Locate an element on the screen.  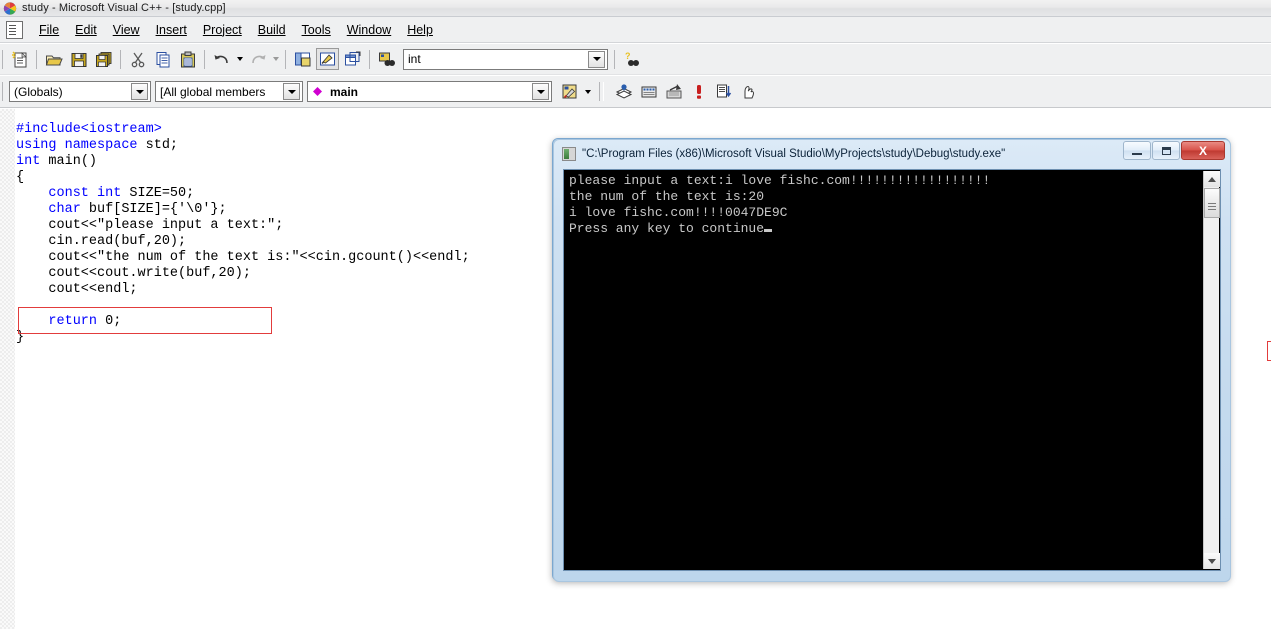
insert-breakpoint-icon is located at coordinates (748, 92).